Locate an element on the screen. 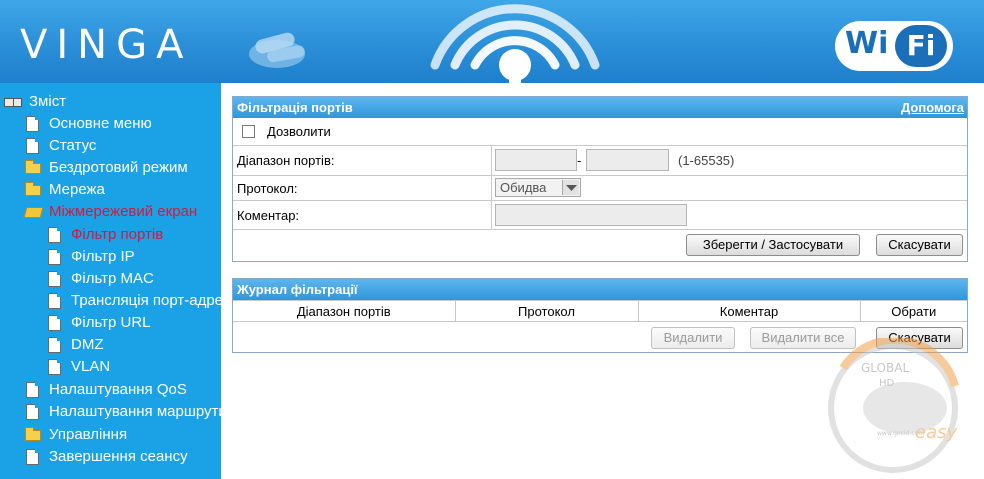 The width and height of the screenshot is (984, 479). column-header-comment: Коментар is located at coordinates (749, 311).